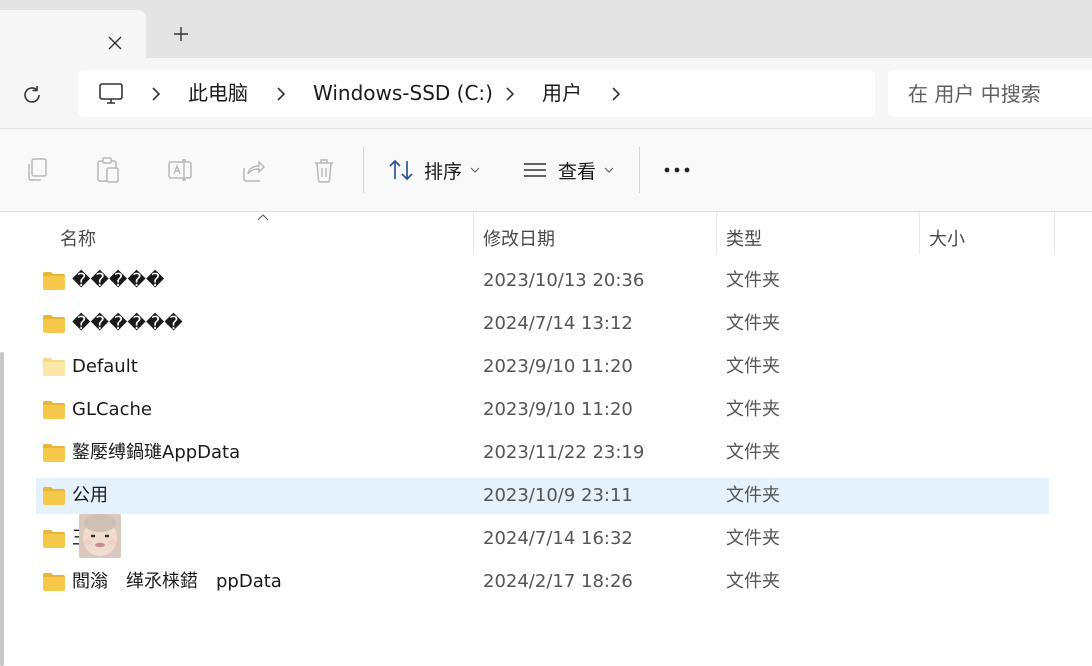 The width and height of the screenshot is (1092, 666). I want to click on search-box, so click(990, 93).